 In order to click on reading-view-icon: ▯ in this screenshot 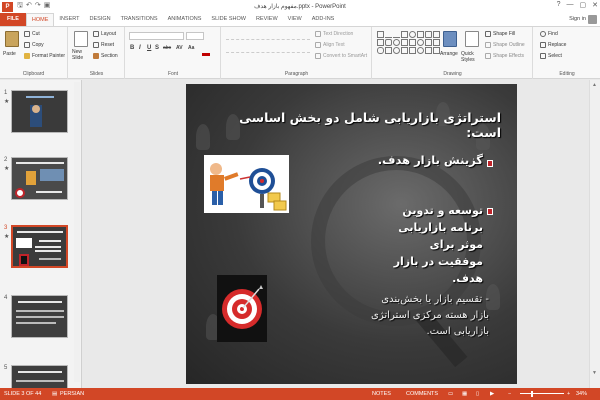, I will do `click(477, 394)`.